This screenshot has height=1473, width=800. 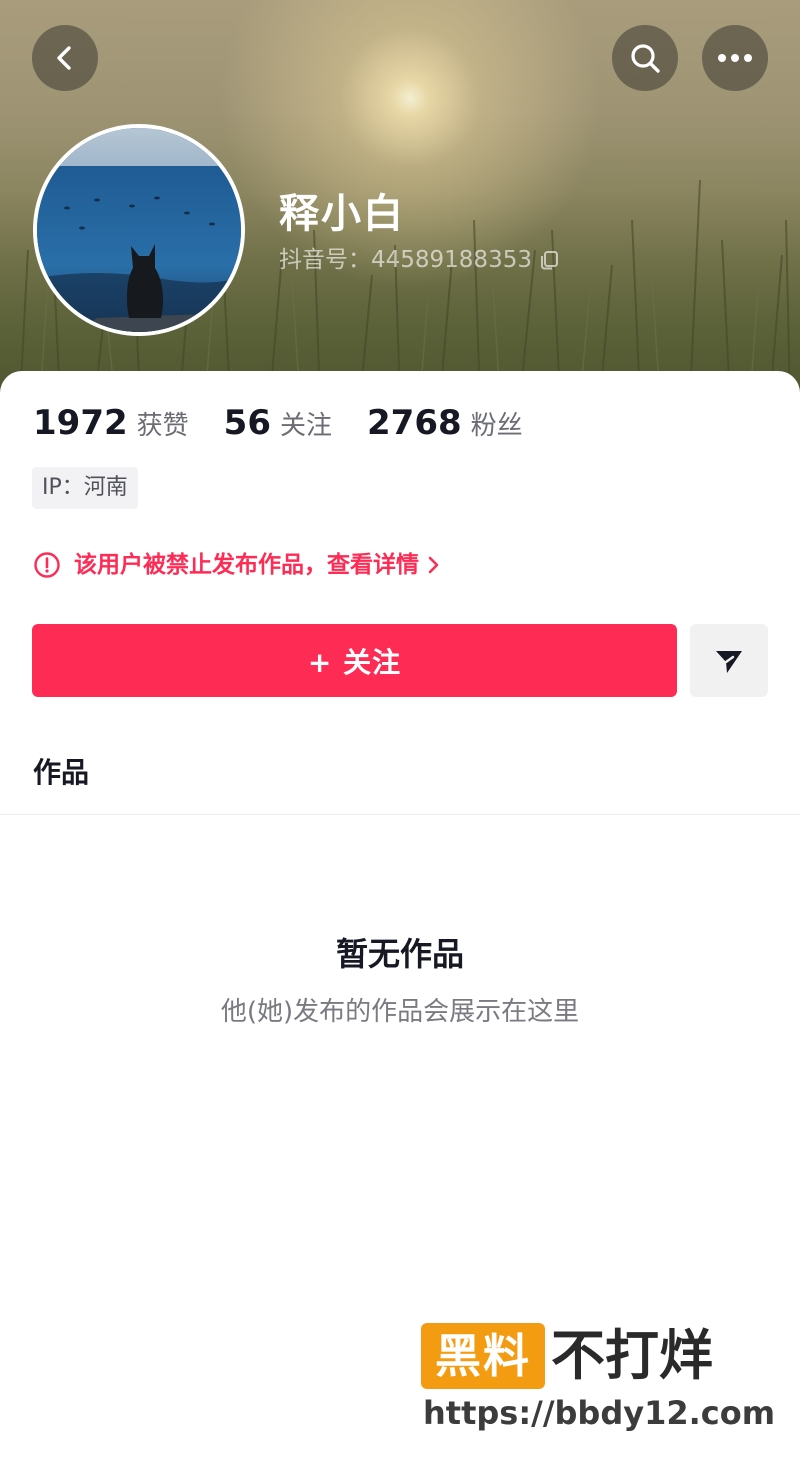 I want to click on more-button, so click(x=735, y=58).